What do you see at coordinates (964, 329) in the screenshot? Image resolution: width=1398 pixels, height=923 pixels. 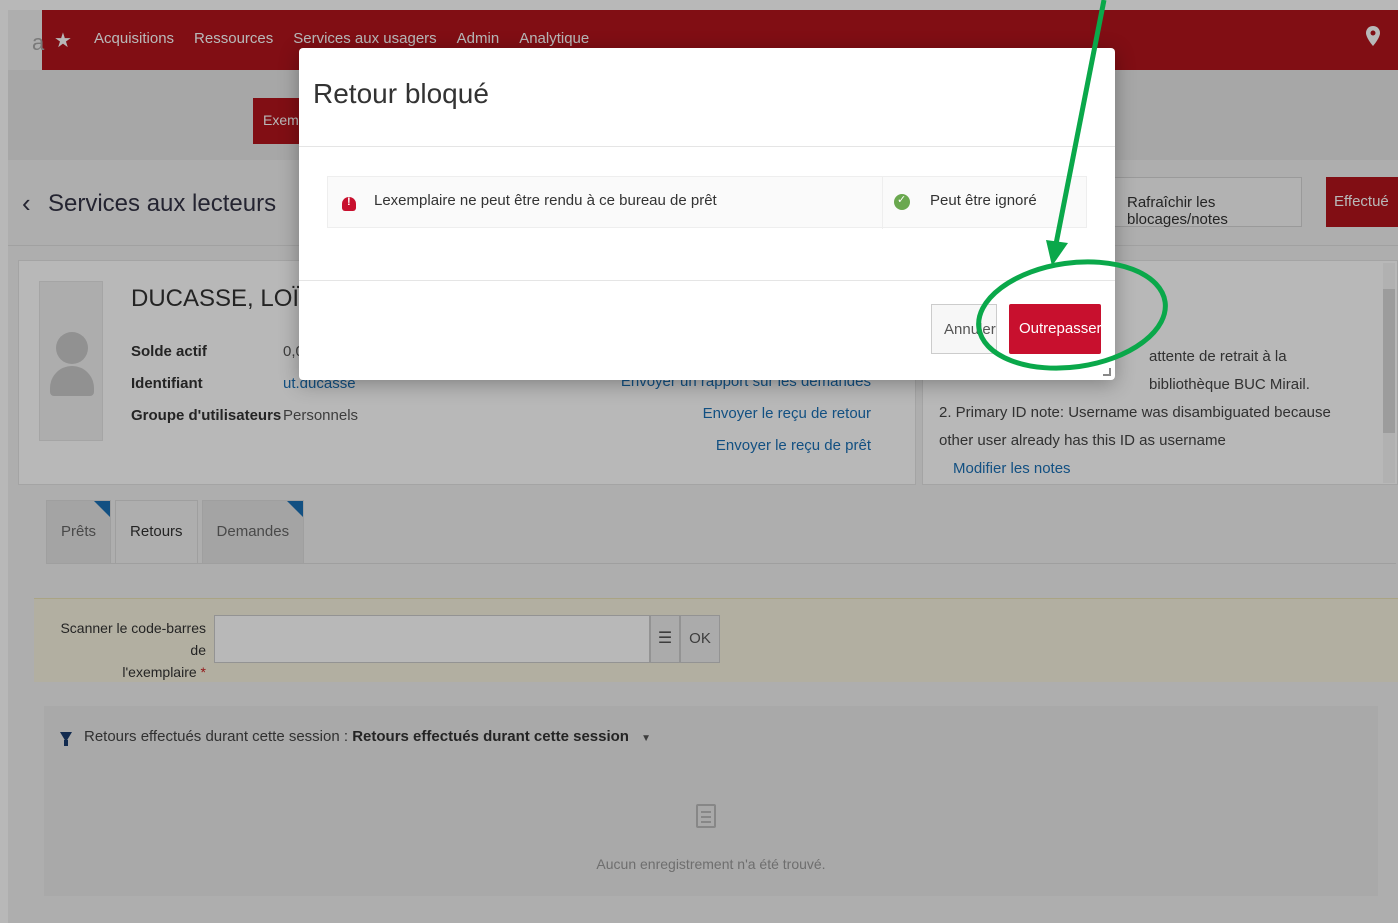 I see `cancel-button: Annuler` at bounding box center [964, 329].